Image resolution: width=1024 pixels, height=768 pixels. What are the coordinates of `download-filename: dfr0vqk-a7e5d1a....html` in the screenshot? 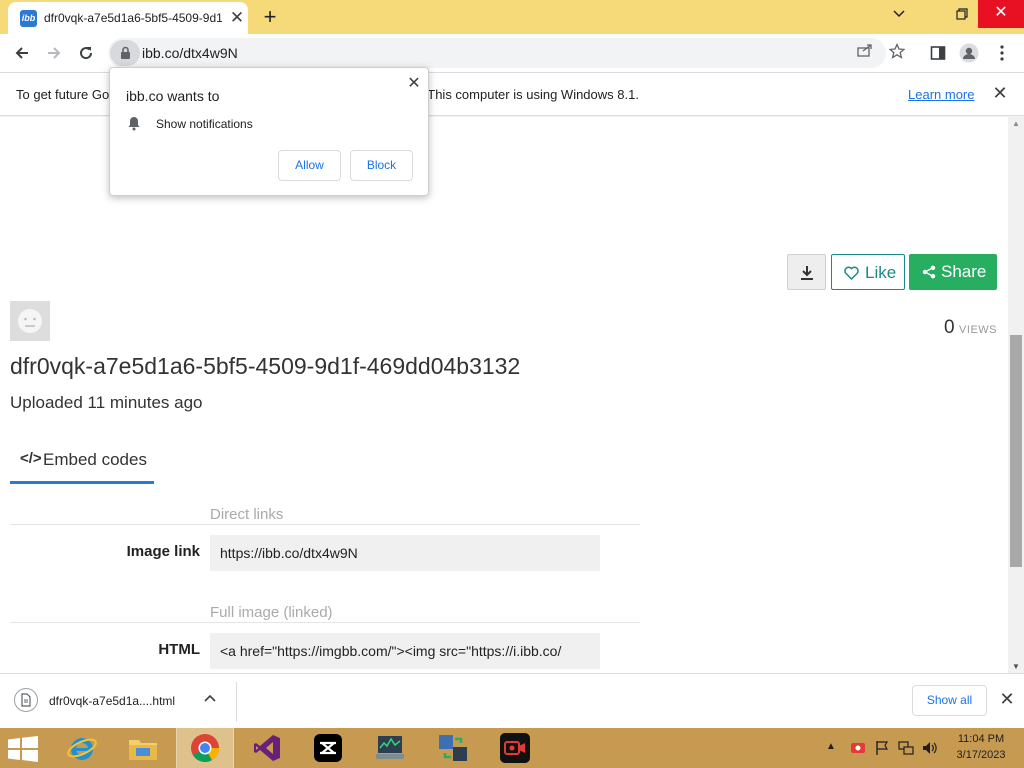 It's located at (112, 701).